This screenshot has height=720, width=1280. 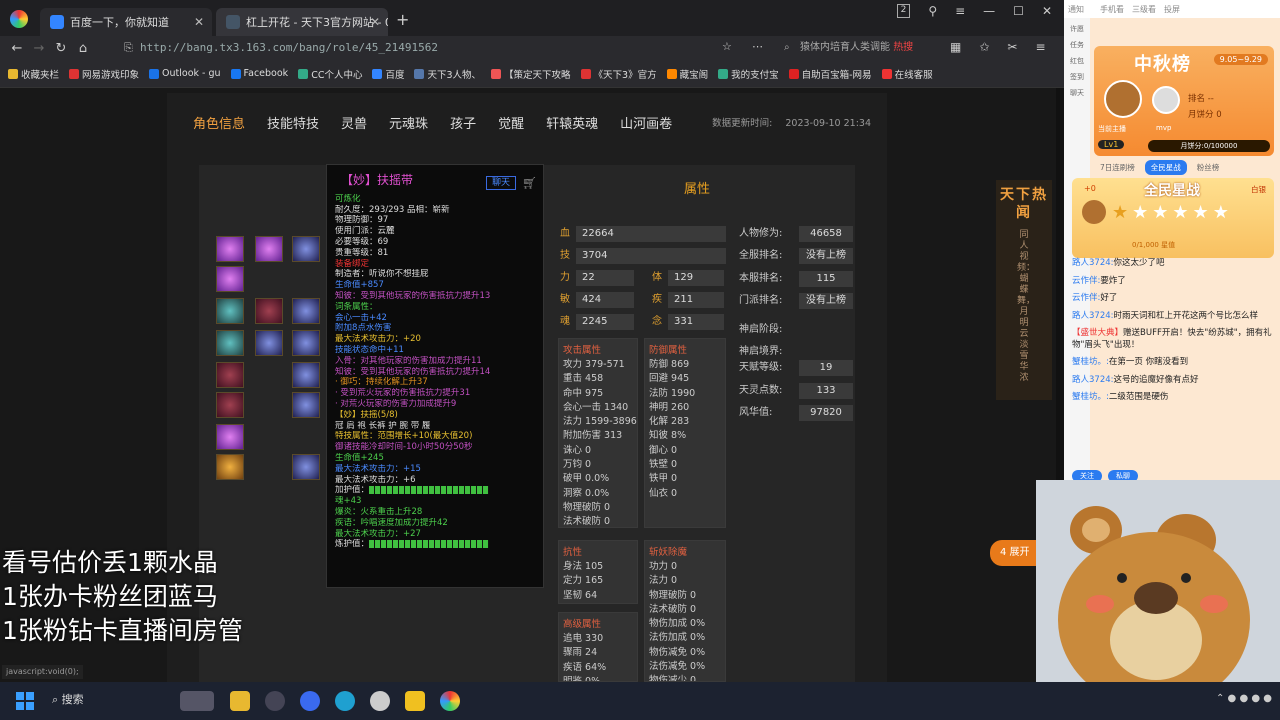 I want to click on chat-username: 【盛世大典】, so click(x=1097, y=333).